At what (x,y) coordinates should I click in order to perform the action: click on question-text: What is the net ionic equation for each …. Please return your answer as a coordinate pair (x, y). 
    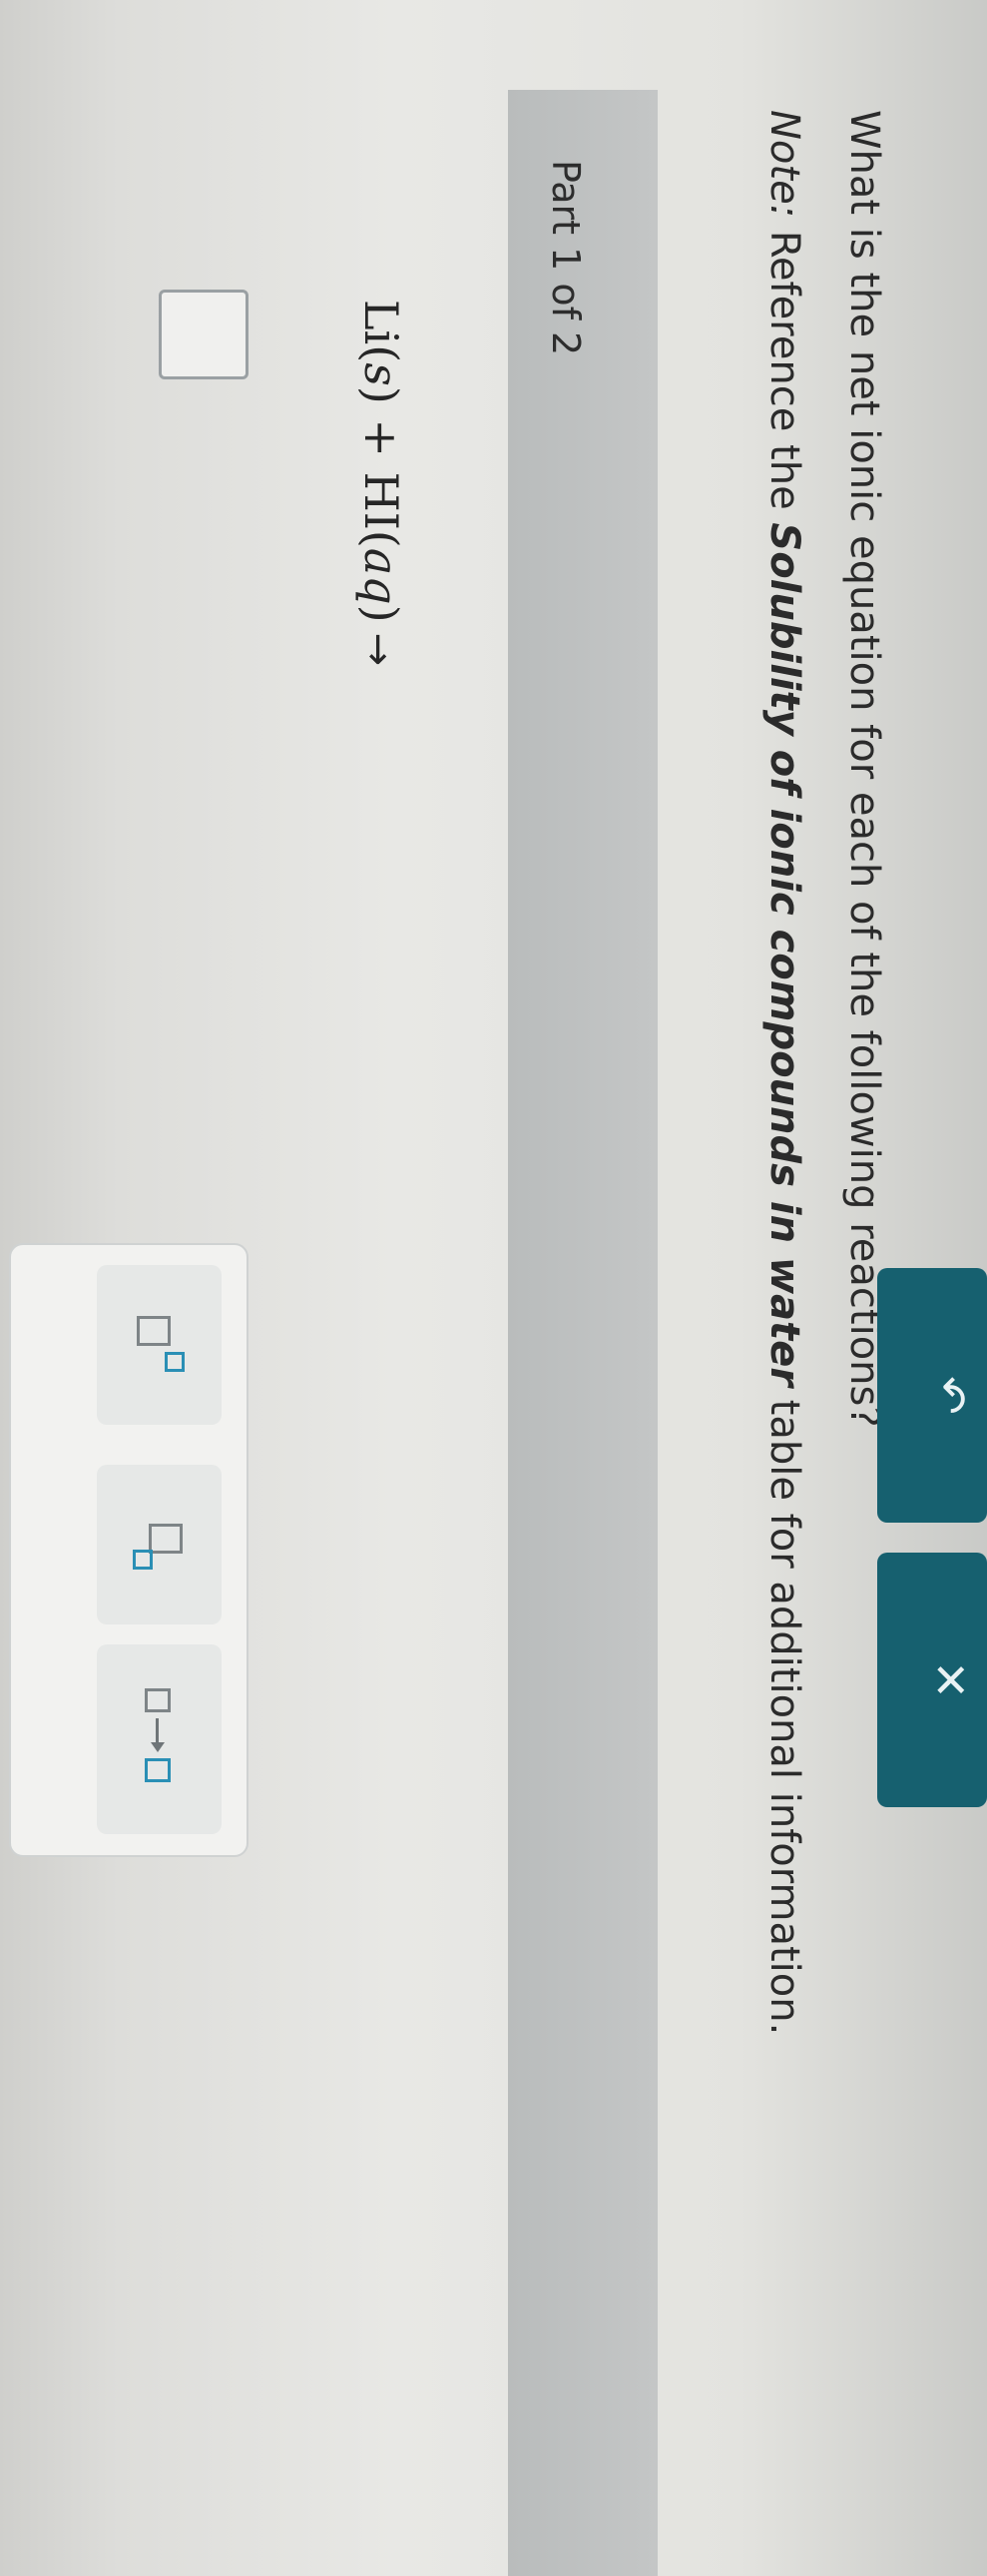
    Looking at the image, I should click on (864, 769).